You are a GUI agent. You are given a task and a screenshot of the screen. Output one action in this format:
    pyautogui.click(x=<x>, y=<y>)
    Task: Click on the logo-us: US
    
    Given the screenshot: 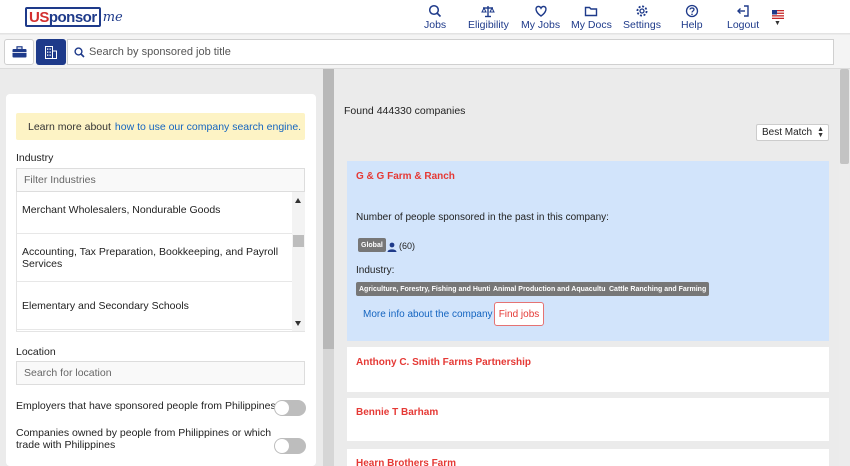 What is the action you would take?
    pyautogui.click(x=39, y=17)
    